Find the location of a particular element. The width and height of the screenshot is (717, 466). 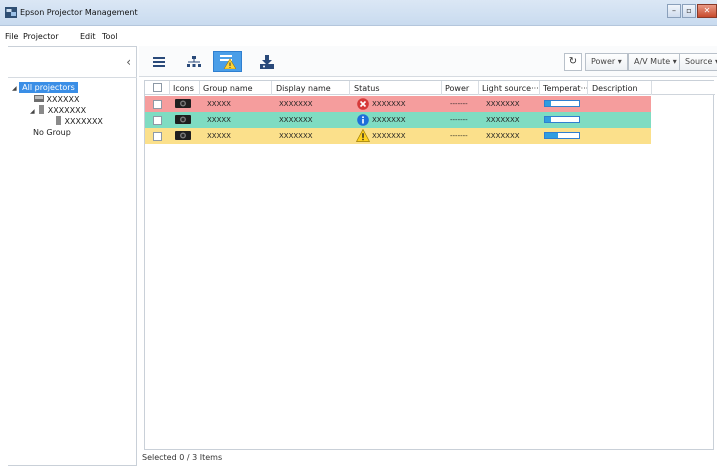

selection-count: Selected 0 / 3 Items is located at coordinates (182, 457).